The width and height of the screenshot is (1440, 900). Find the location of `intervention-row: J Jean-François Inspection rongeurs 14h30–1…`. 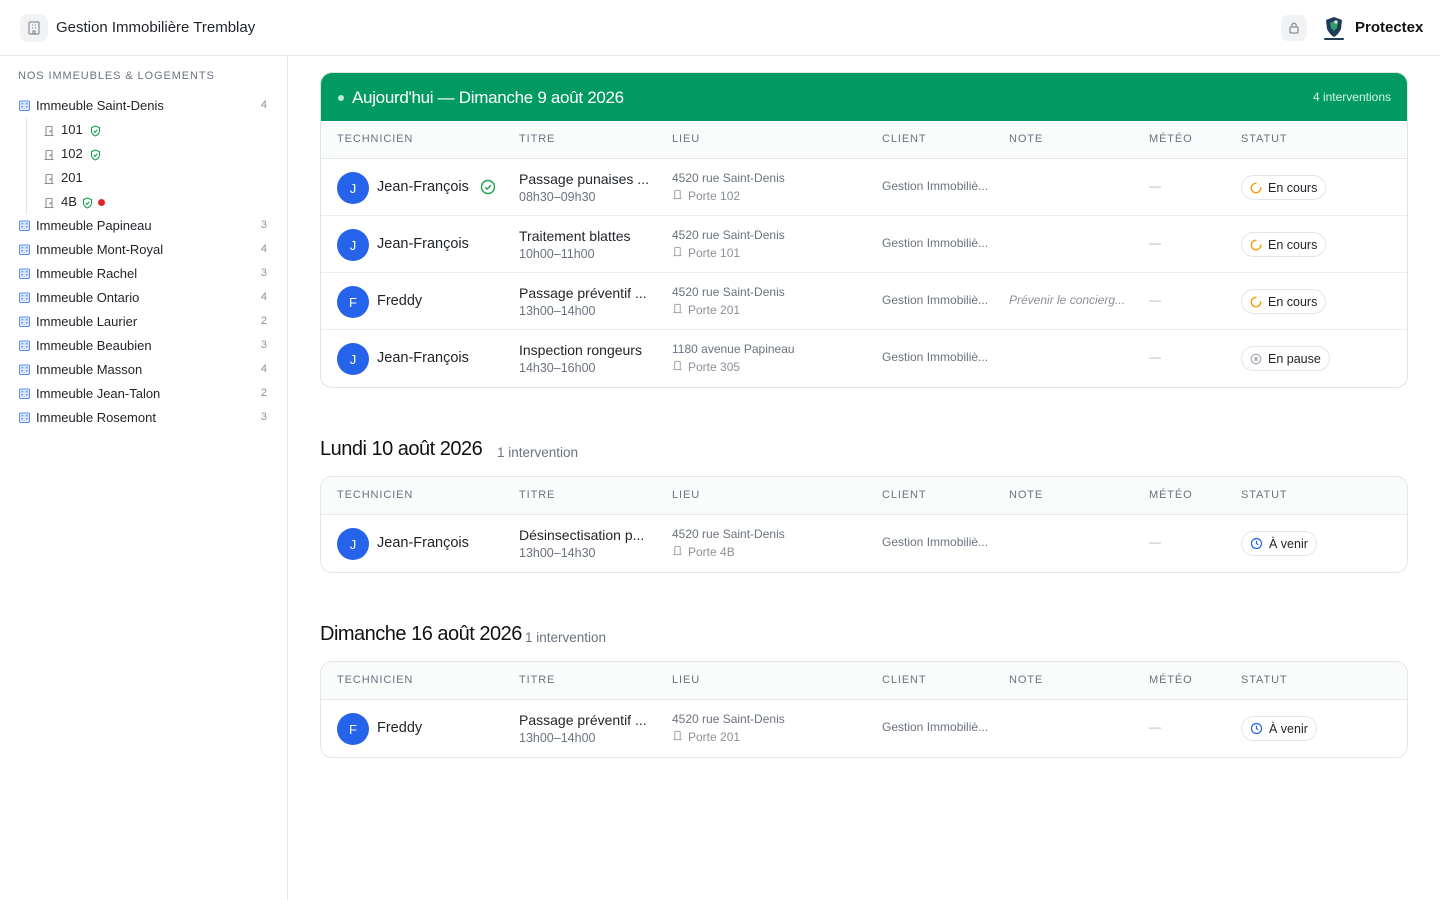

intervention-row: J Jean-François Inspection rongeurs 14h30–1… is located at coordinates (864, 358).